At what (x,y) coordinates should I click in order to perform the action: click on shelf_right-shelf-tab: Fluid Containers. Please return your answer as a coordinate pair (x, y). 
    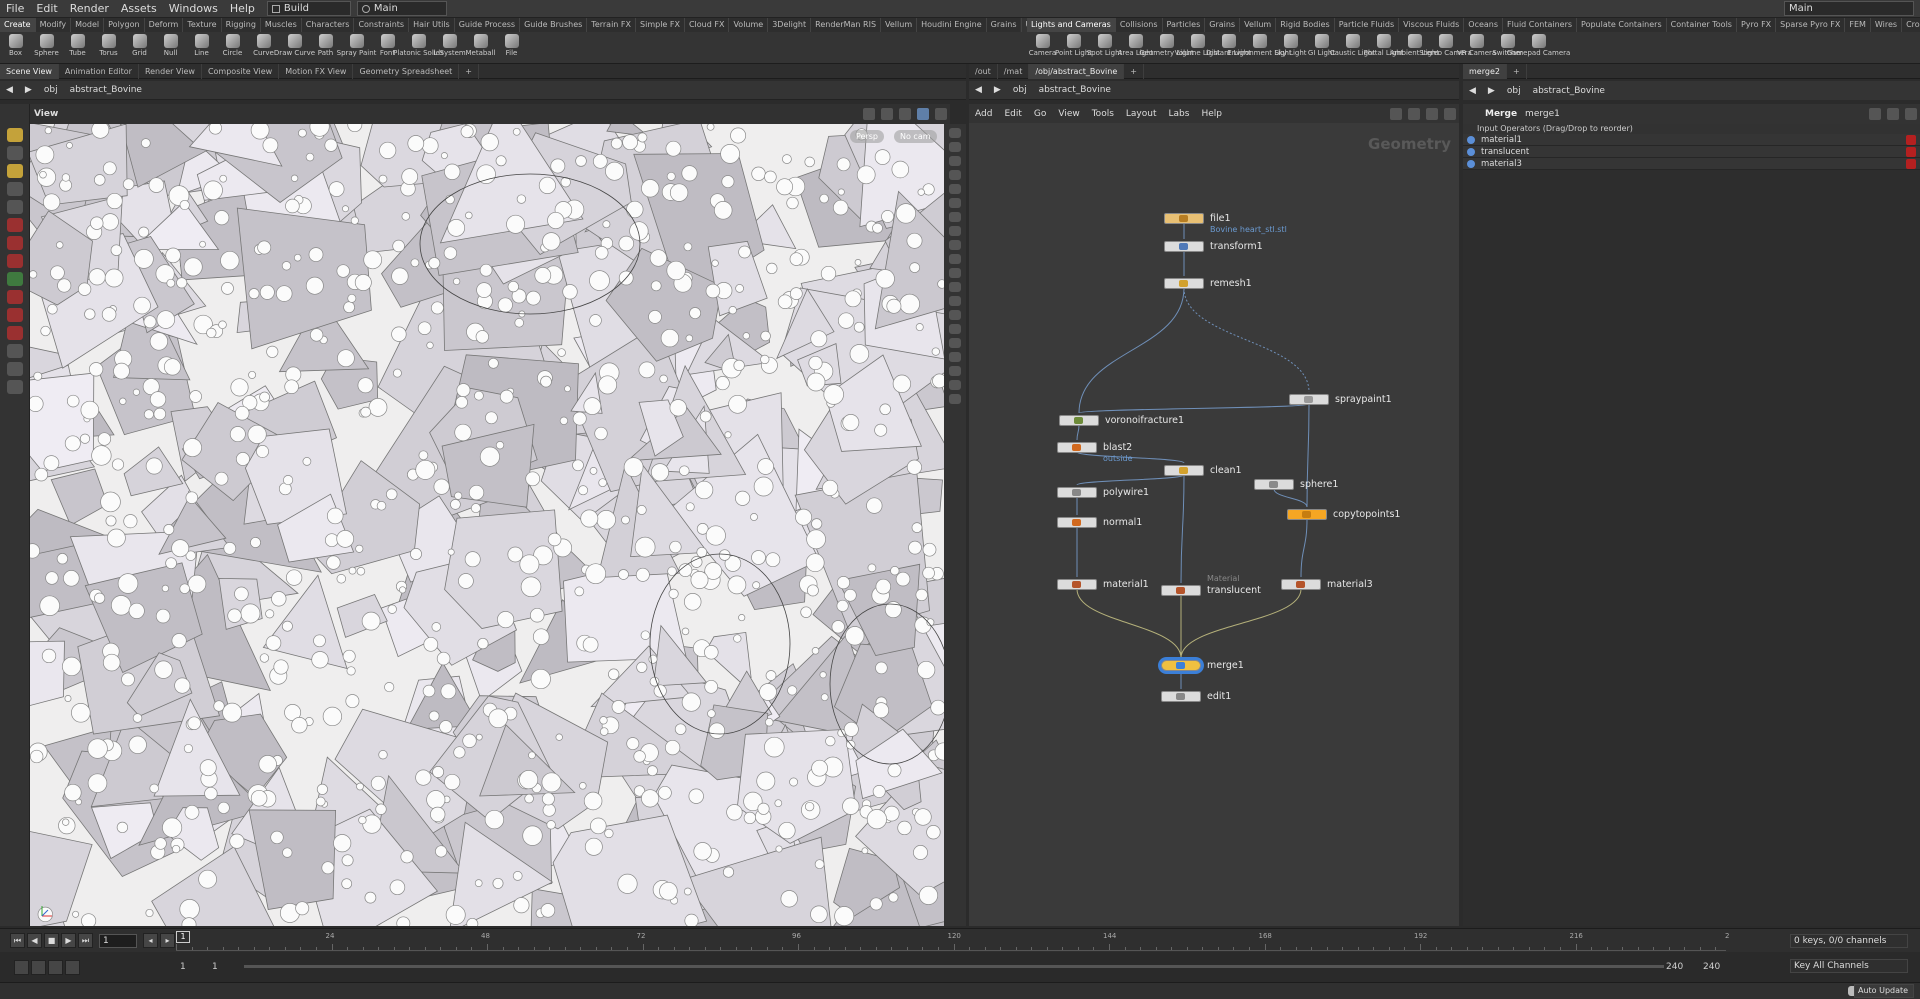
    Looking at the image, I should click on (1540, 25).